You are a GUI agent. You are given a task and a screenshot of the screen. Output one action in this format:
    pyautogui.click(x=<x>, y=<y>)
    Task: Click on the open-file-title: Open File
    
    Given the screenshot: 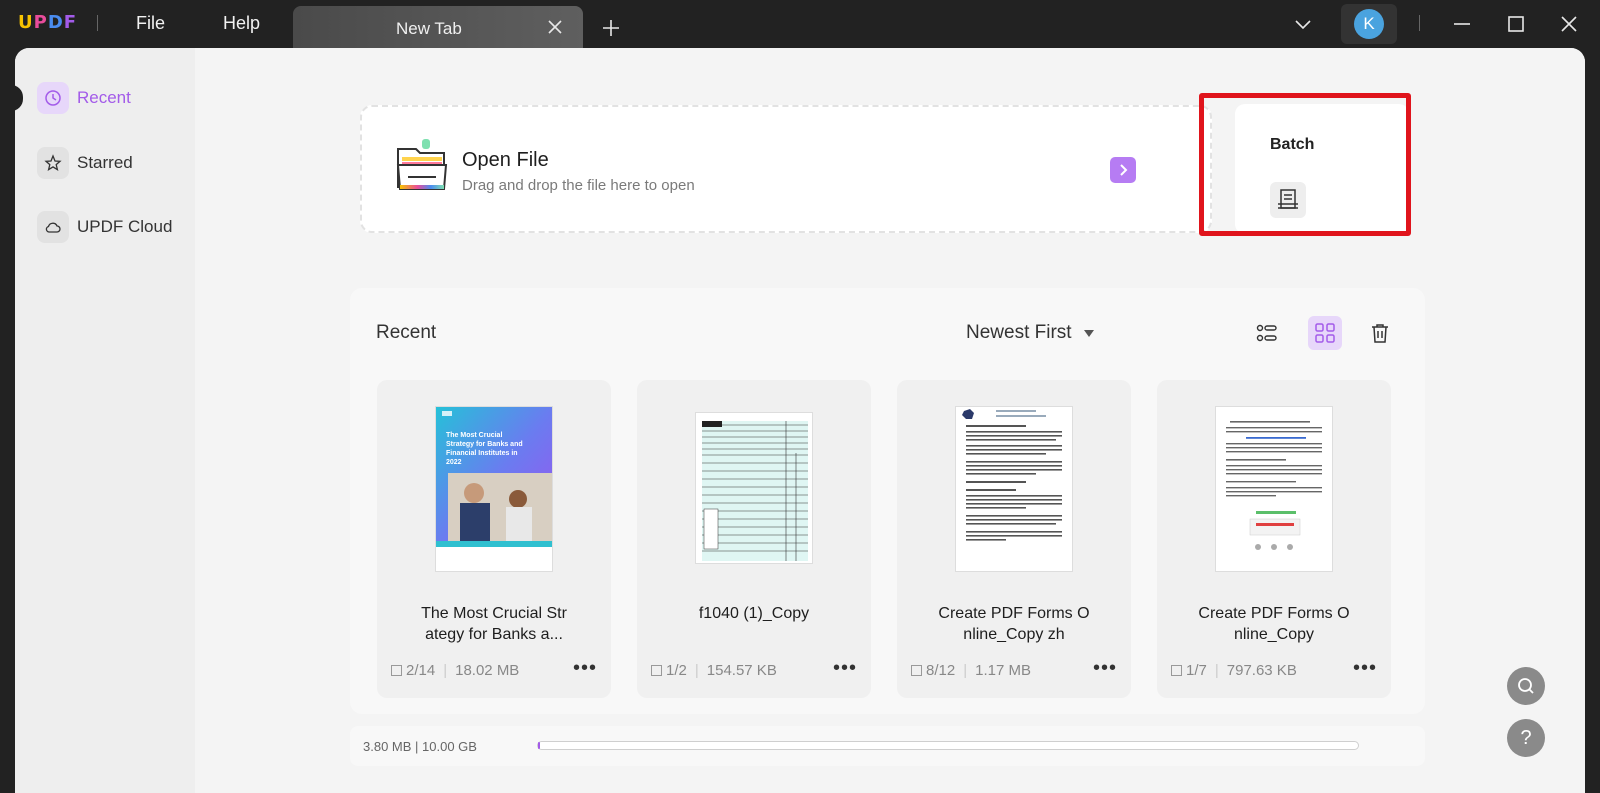 What is the action you would take?
    pyautogui.click(x=505, y=160)
    